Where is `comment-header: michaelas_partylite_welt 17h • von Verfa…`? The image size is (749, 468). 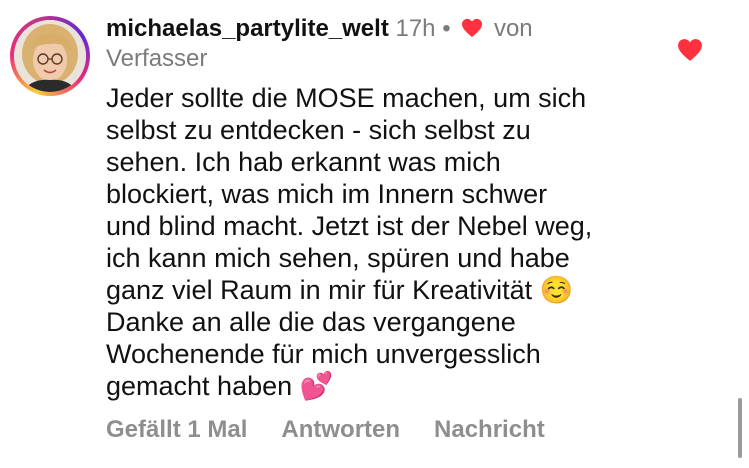 comment-header: michaelas_partylite_welt 17h • von Verfa… is located at coordinates (386, 44).